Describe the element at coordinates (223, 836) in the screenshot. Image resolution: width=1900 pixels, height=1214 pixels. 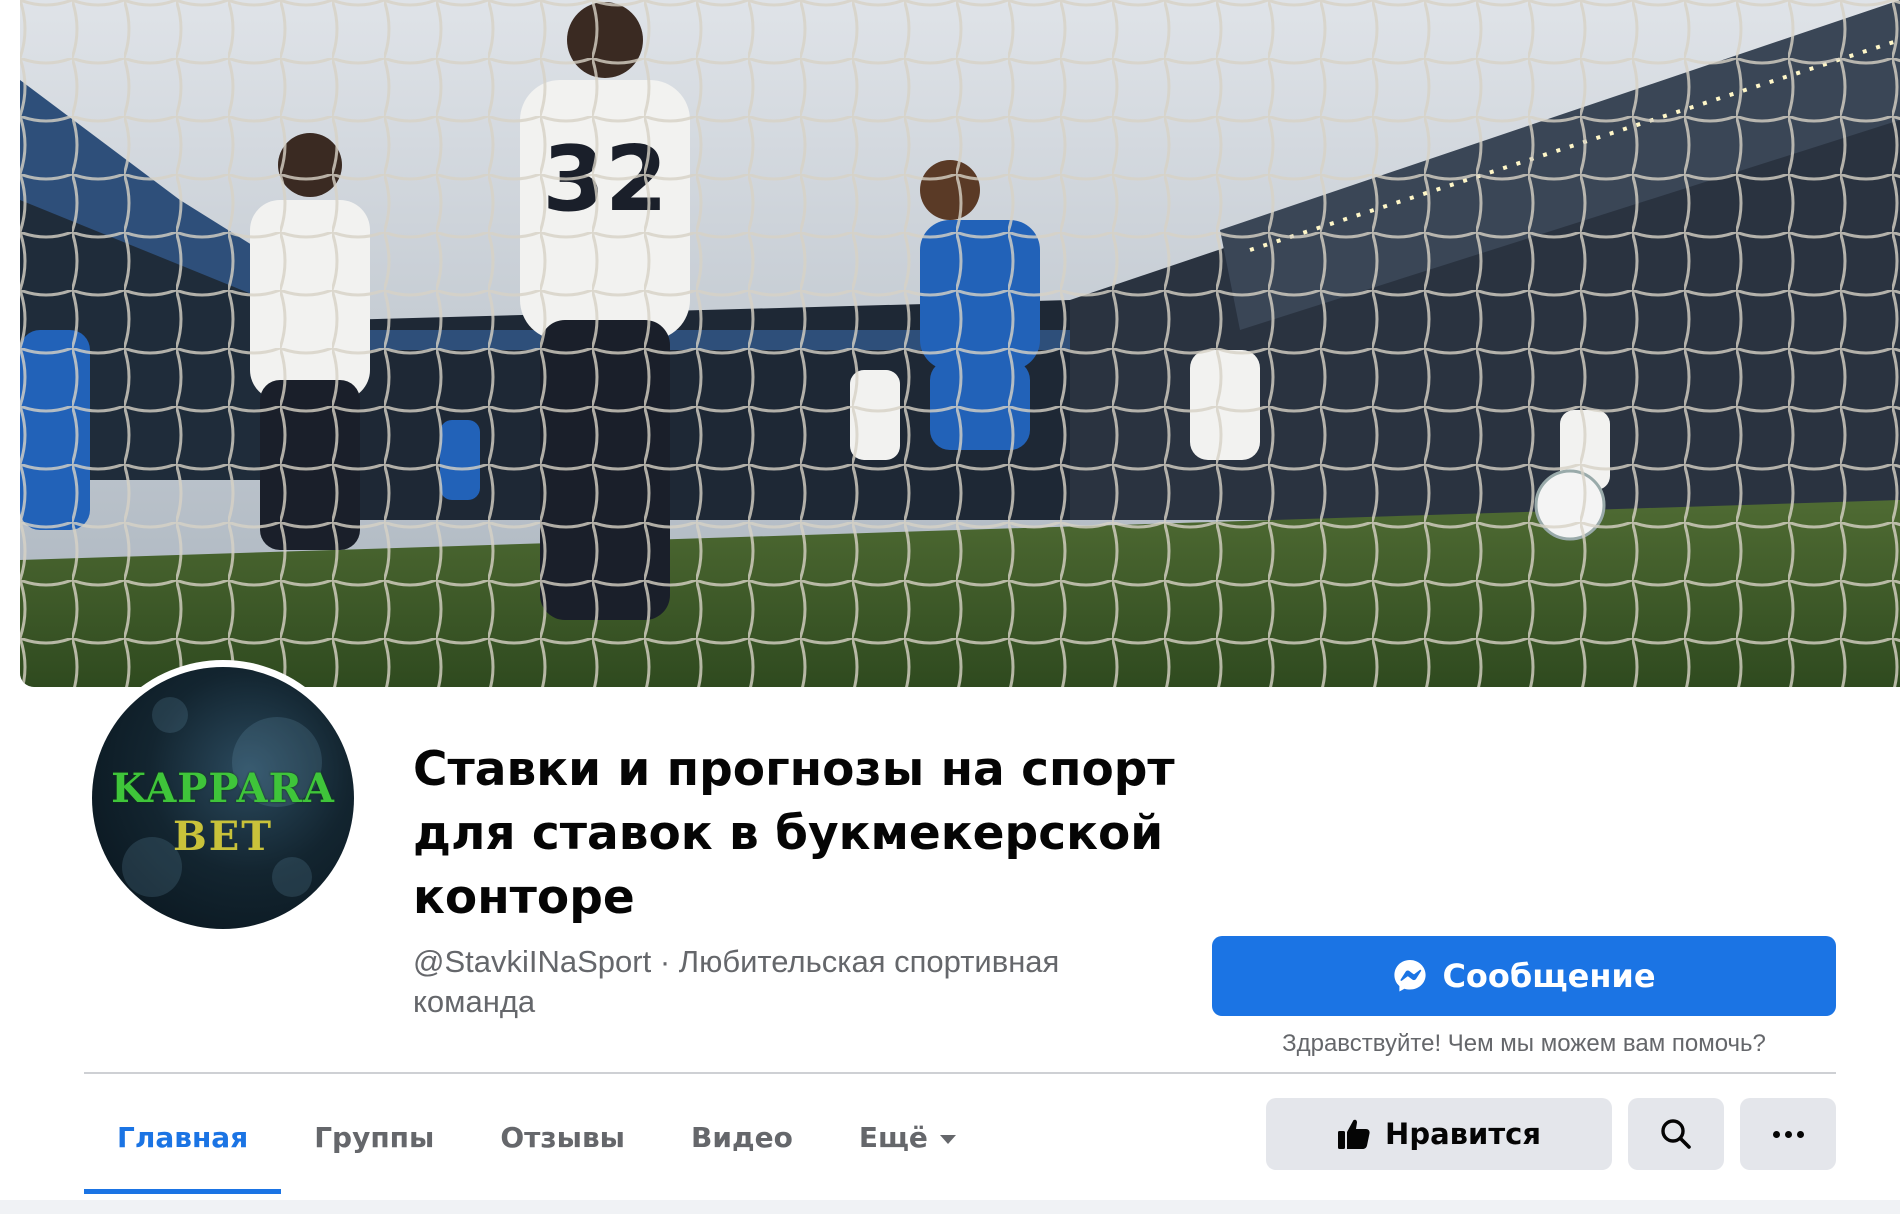
I see `avatar-logo-text-bottom: BET` at that location.